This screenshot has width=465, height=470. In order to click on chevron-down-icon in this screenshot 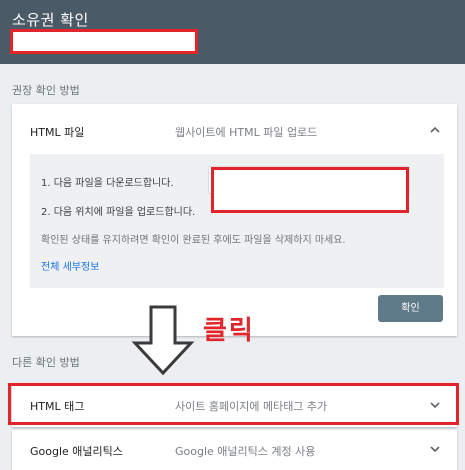, I will do `click(435, 449)`.